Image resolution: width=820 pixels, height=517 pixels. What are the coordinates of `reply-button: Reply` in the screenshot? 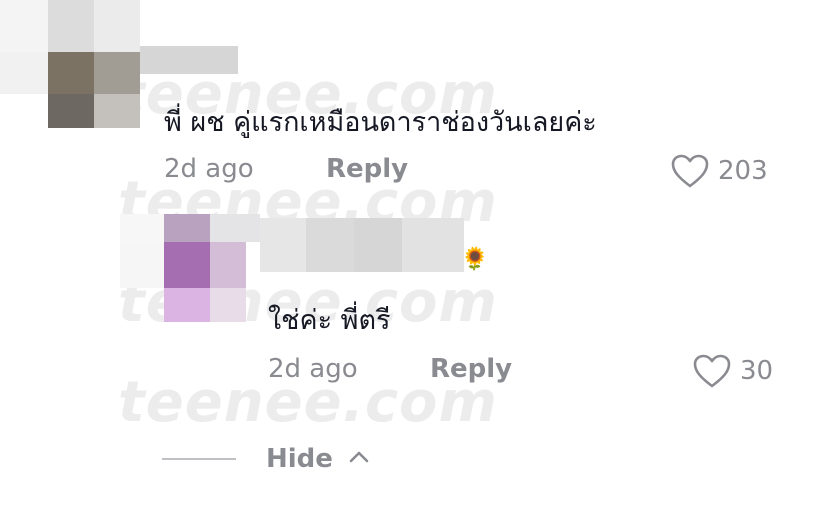 It's located at (367, 169).